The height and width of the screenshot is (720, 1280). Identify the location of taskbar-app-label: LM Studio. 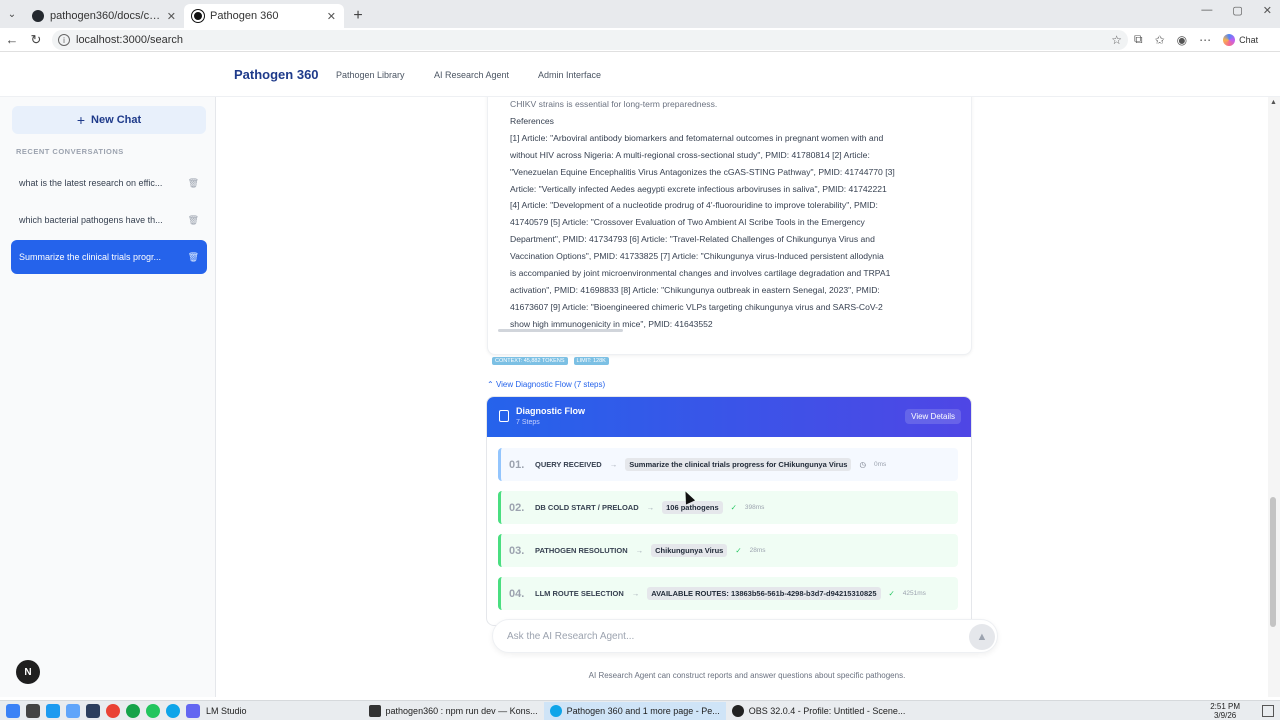
(226, 710).